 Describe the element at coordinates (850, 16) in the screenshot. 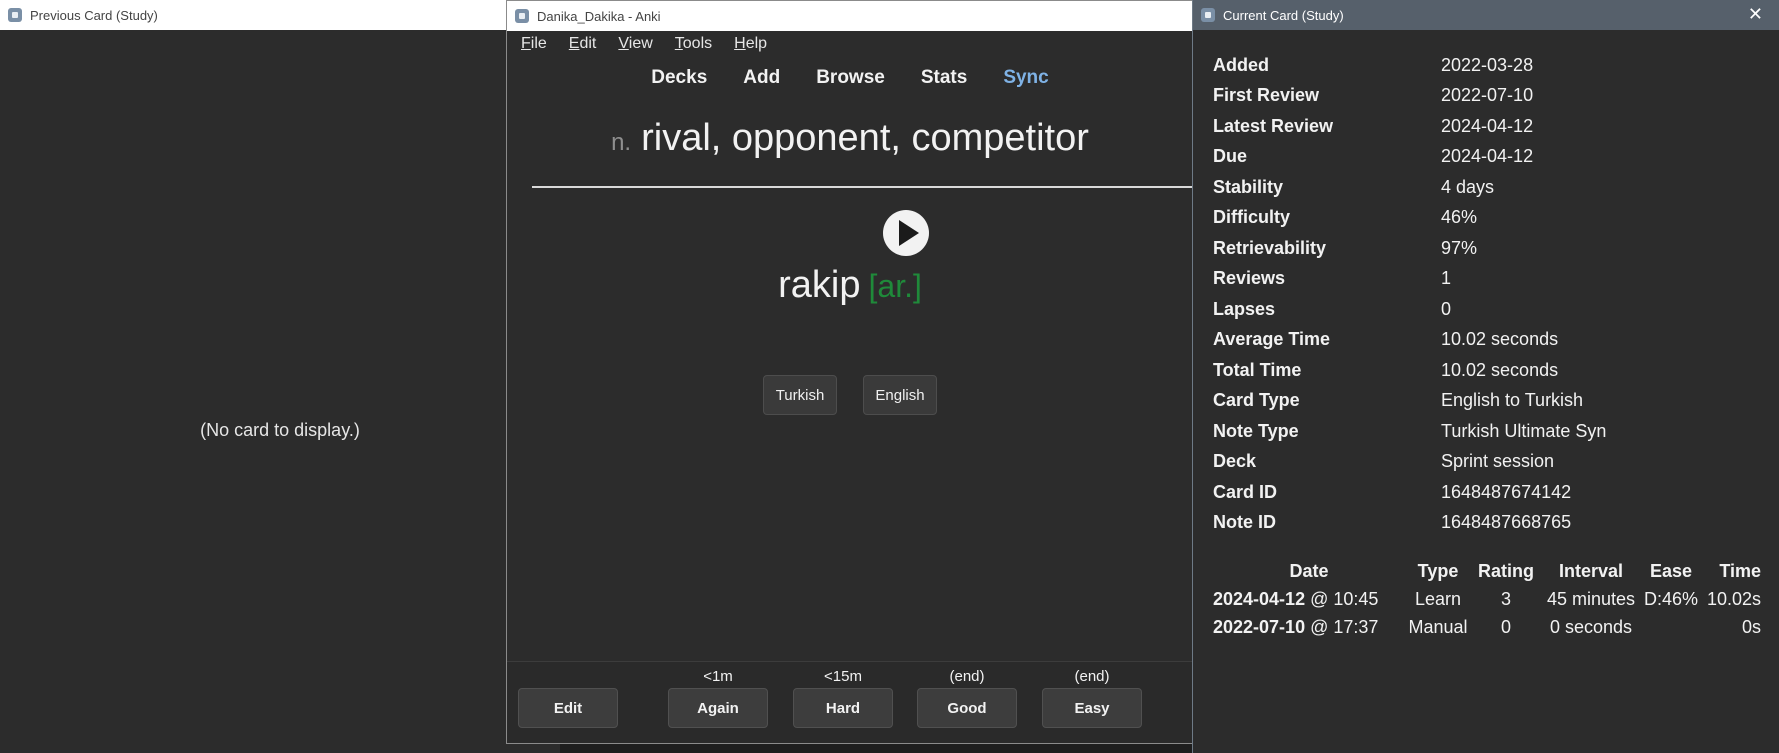

I see `main-titlebar: Danika_Dakika - Anki` at that location.